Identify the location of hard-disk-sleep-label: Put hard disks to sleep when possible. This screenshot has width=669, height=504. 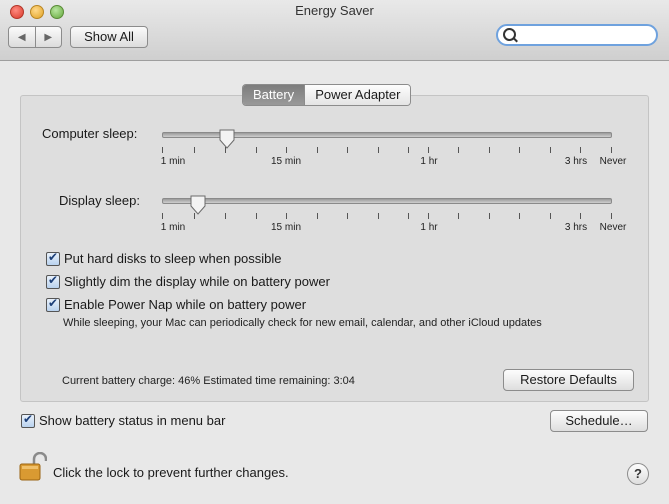
(173, 258).